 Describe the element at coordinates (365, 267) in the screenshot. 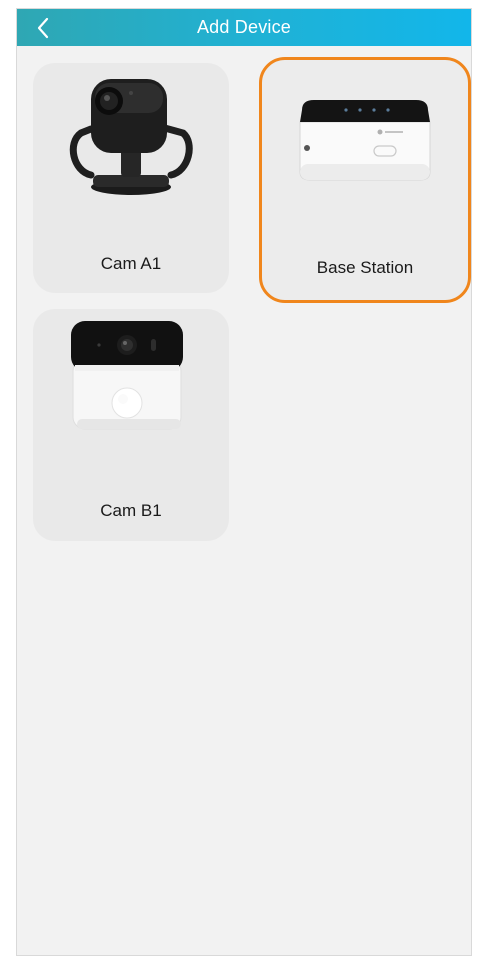

I see `device-label: Base Station` at that location.